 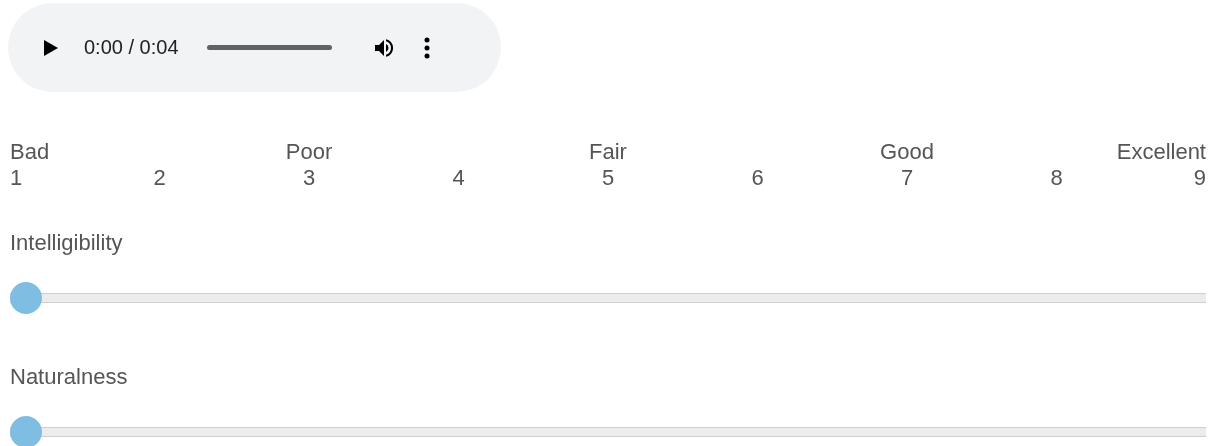 What do you see at coordinates (1056, 178) in the screenshot?
I see `scale-number: 8` at bounding box center [1056, 178].